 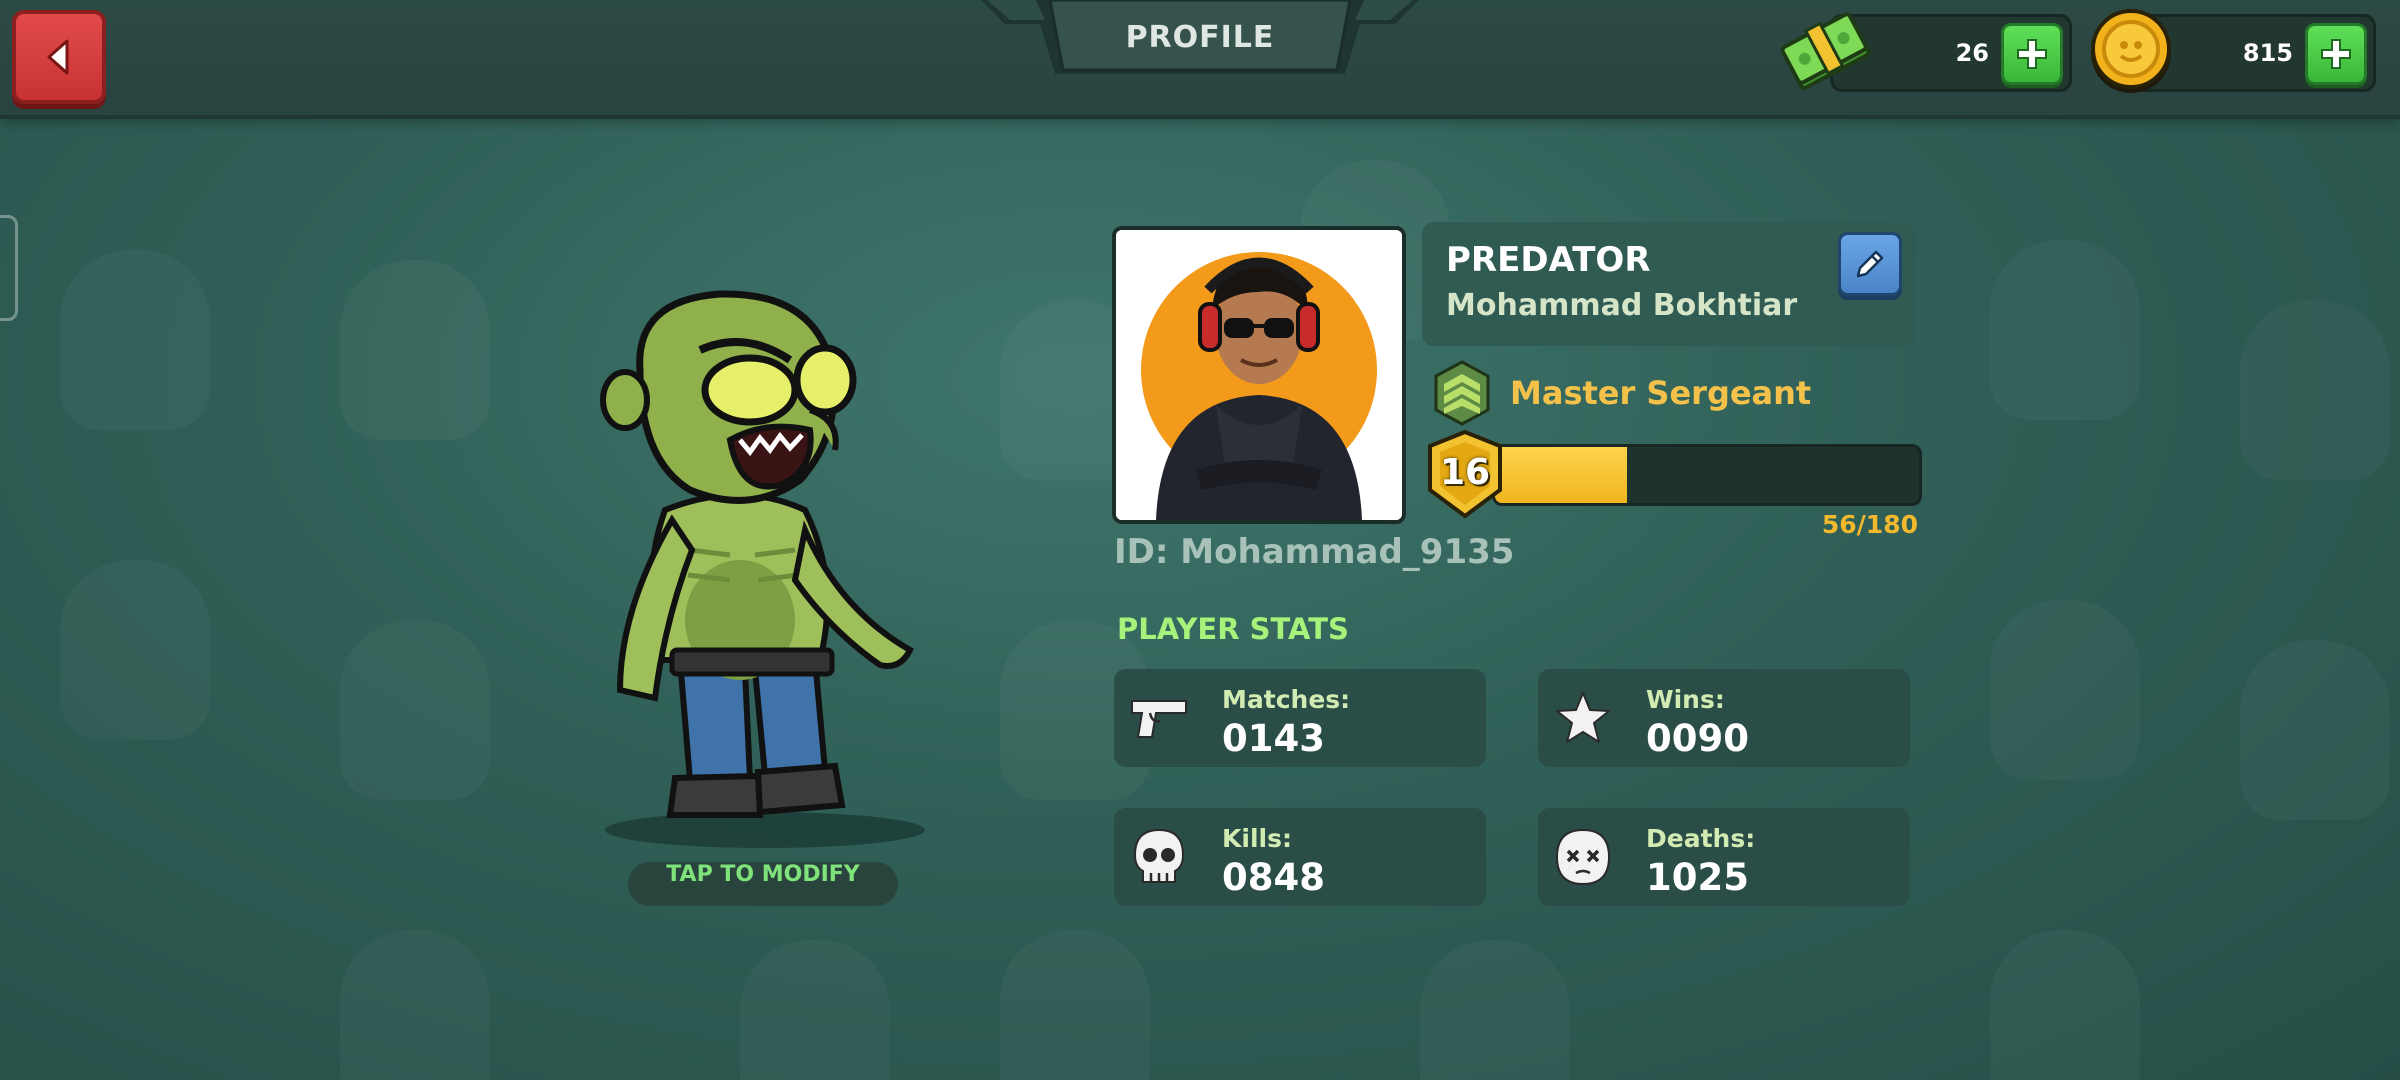 What do you see at coordinates (1548, 260) in the screenshot?
I see `player-nickname: PREDATOR` at bounding box center [1548, 260].